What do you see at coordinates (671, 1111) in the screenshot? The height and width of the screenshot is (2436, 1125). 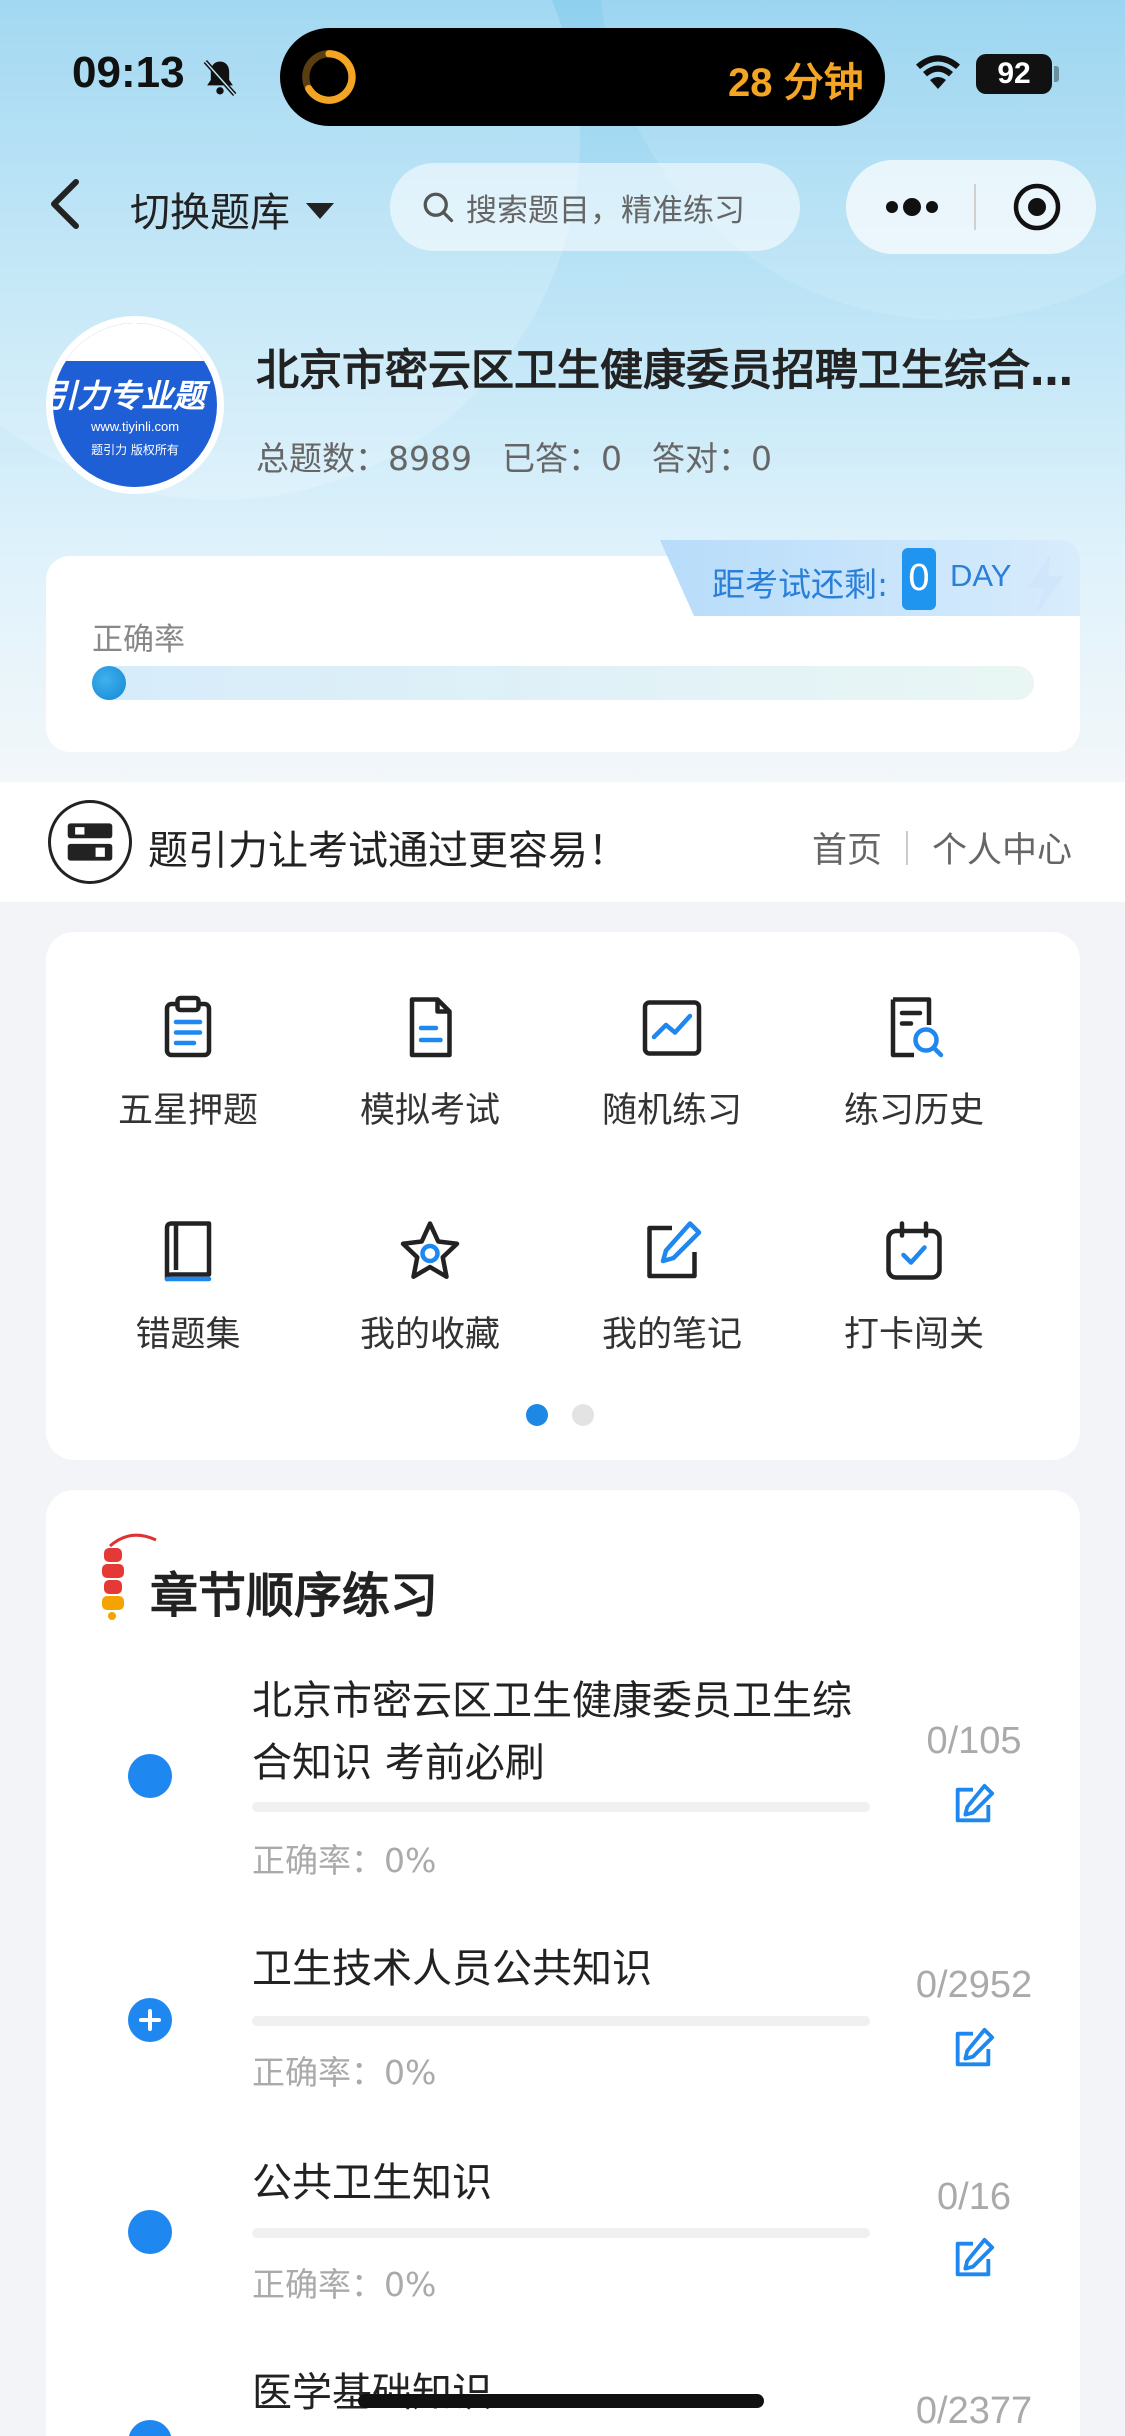 I see `grid-label: 随机练习` at bounding box center [671, 1111].